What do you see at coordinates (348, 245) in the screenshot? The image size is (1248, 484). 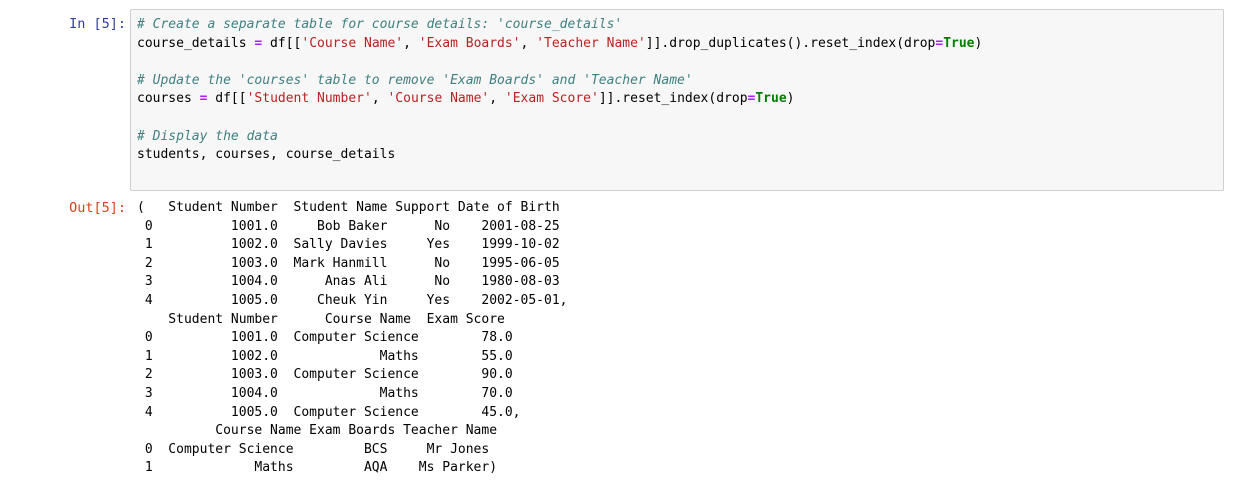 I see `output-line: 1 1002.0 Sally Davies Yes 1999-10-02` at bounding box center [348, 245].